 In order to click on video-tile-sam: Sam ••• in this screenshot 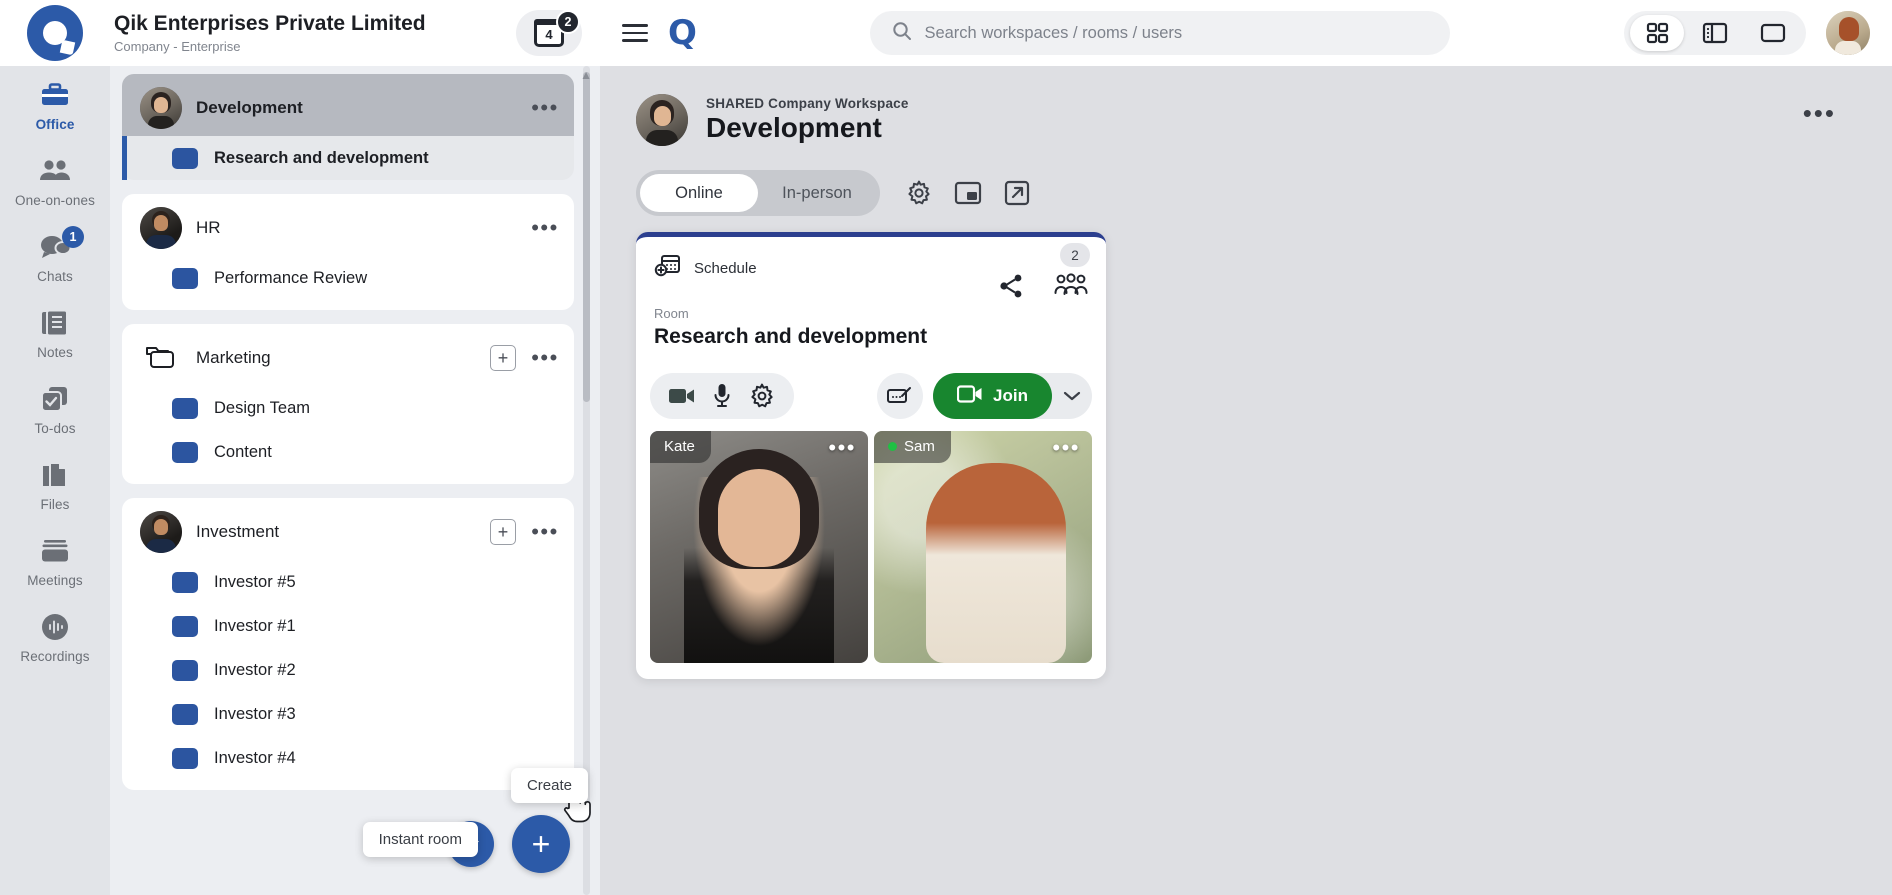, I will do `click(983, 547)`.